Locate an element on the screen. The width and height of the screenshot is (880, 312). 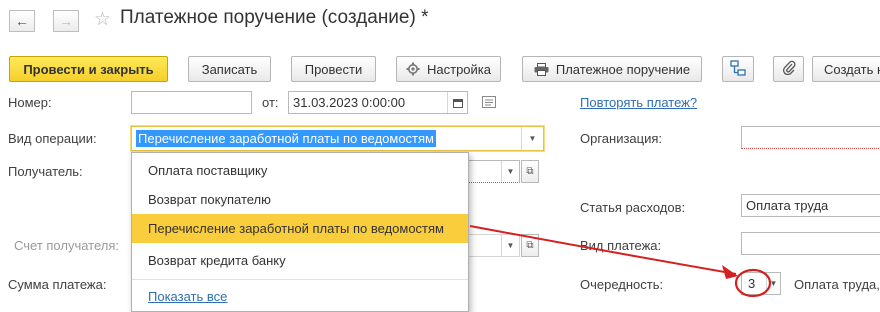
attach-button is located at coordinates (788, 69).